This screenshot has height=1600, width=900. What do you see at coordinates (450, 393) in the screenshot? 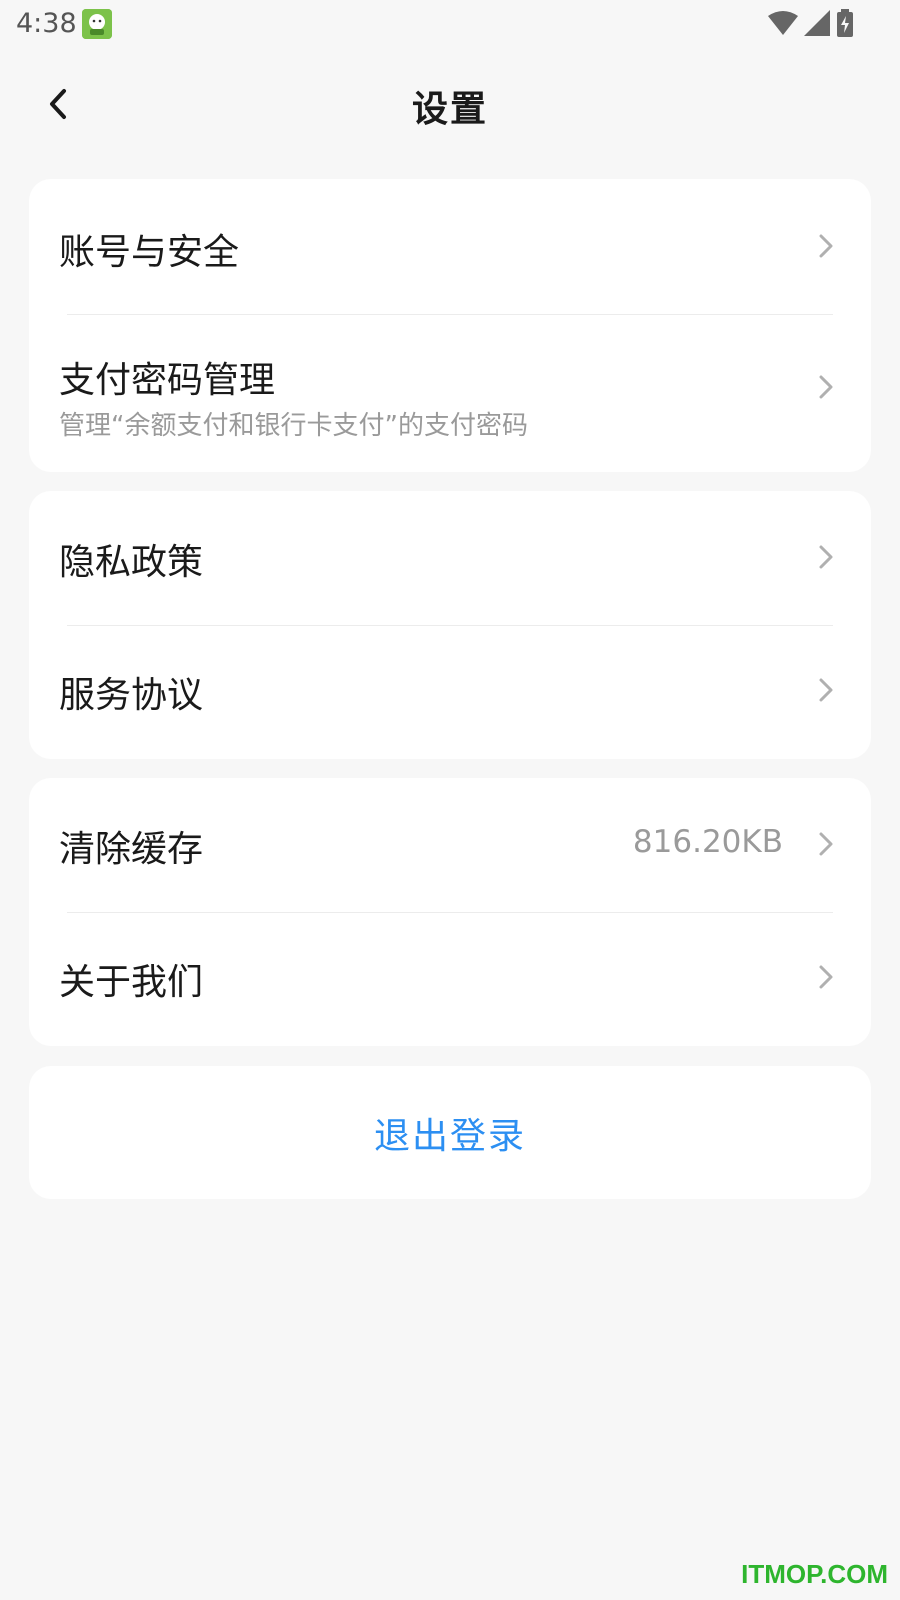
I see `payment-password-item: 支付密码管理 管理“余额支付和银行卡支付”的支付密码` at bounding box center [450, 393].